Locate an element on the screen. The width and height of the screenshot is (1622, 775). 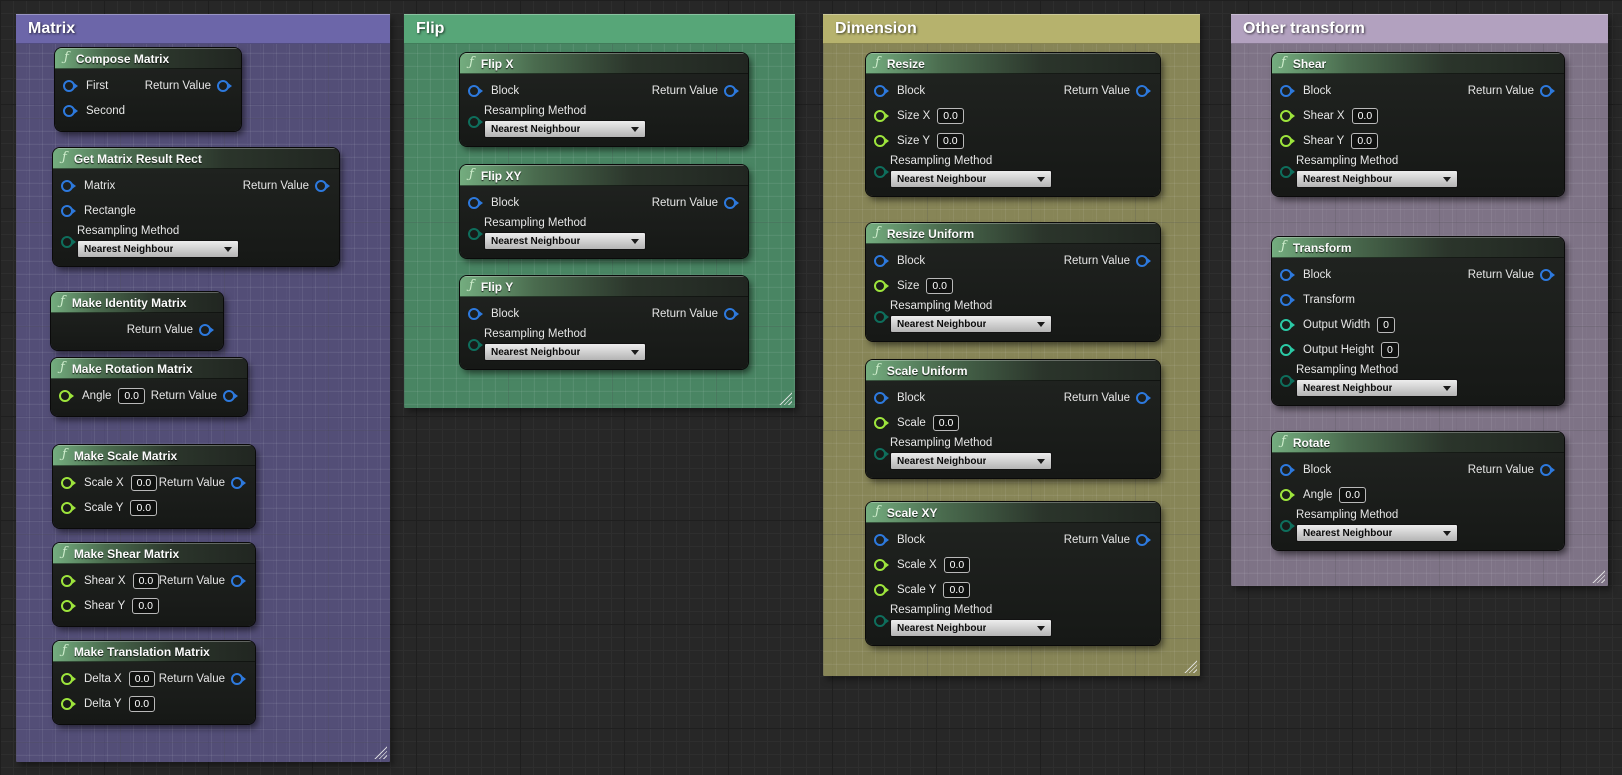
input-pin-size-x is located at coordinates (881, 115).